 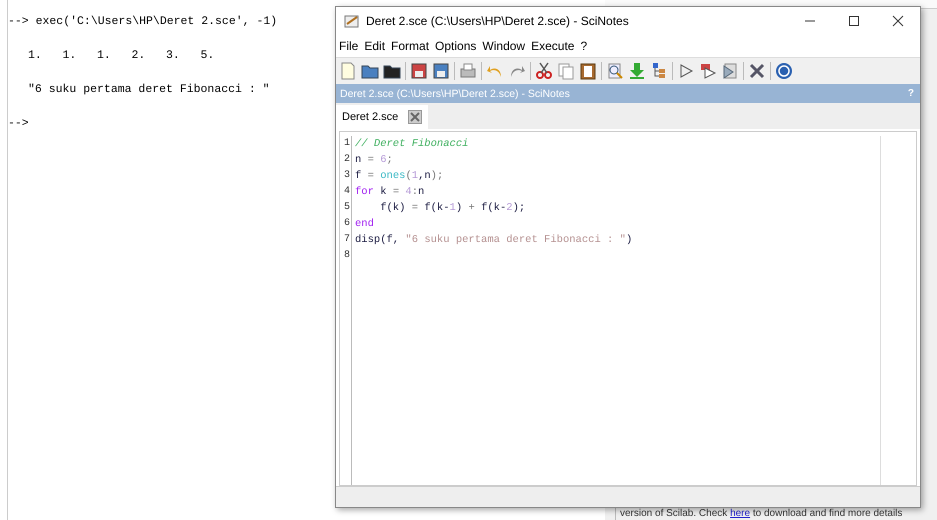 What do you see at coordinates (455, 94) in the screenshot?
I see `panel-title: Deret 2.sce (C:\Users\HP\Deret 2.sce) - SciNotes` at bounding box center [455, 94].